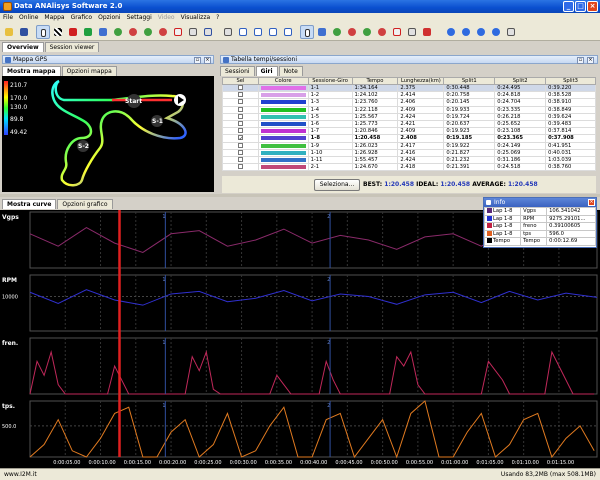  What do you see at coordinates (568, 6) in the screenshot?
I see `minimize-button: _` at bounding box center [568, 6].